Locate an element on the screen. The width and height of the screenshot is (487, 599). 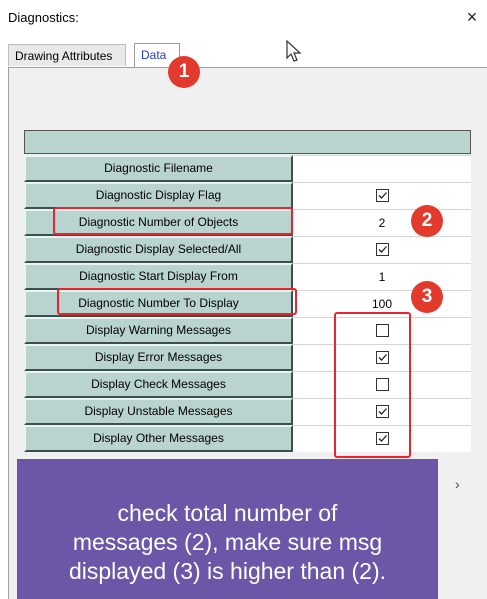
tab-drawing-attributes: Drawing Attributes is located at coordinates (67, 55).